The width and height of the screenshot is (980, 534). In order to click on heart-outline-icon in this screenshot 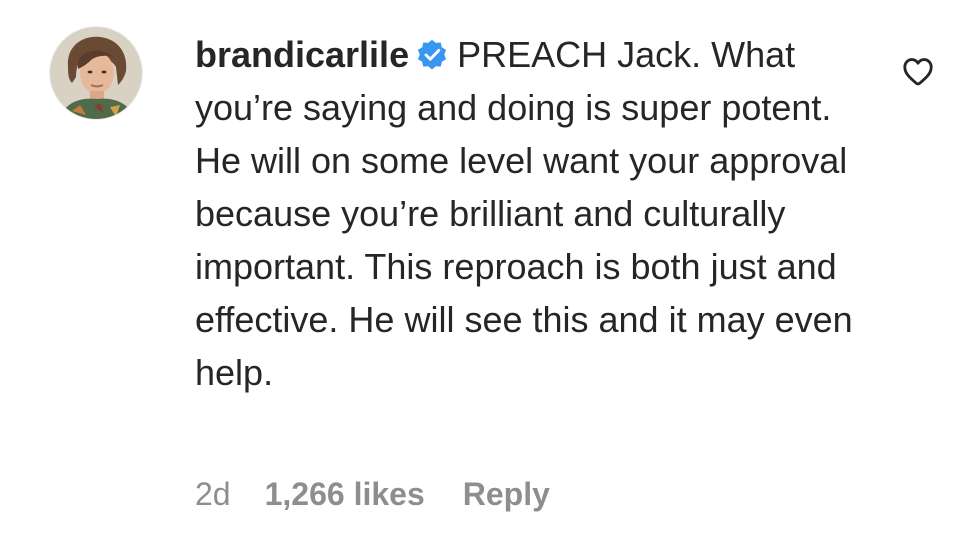, I will do `click(918, 71)`.